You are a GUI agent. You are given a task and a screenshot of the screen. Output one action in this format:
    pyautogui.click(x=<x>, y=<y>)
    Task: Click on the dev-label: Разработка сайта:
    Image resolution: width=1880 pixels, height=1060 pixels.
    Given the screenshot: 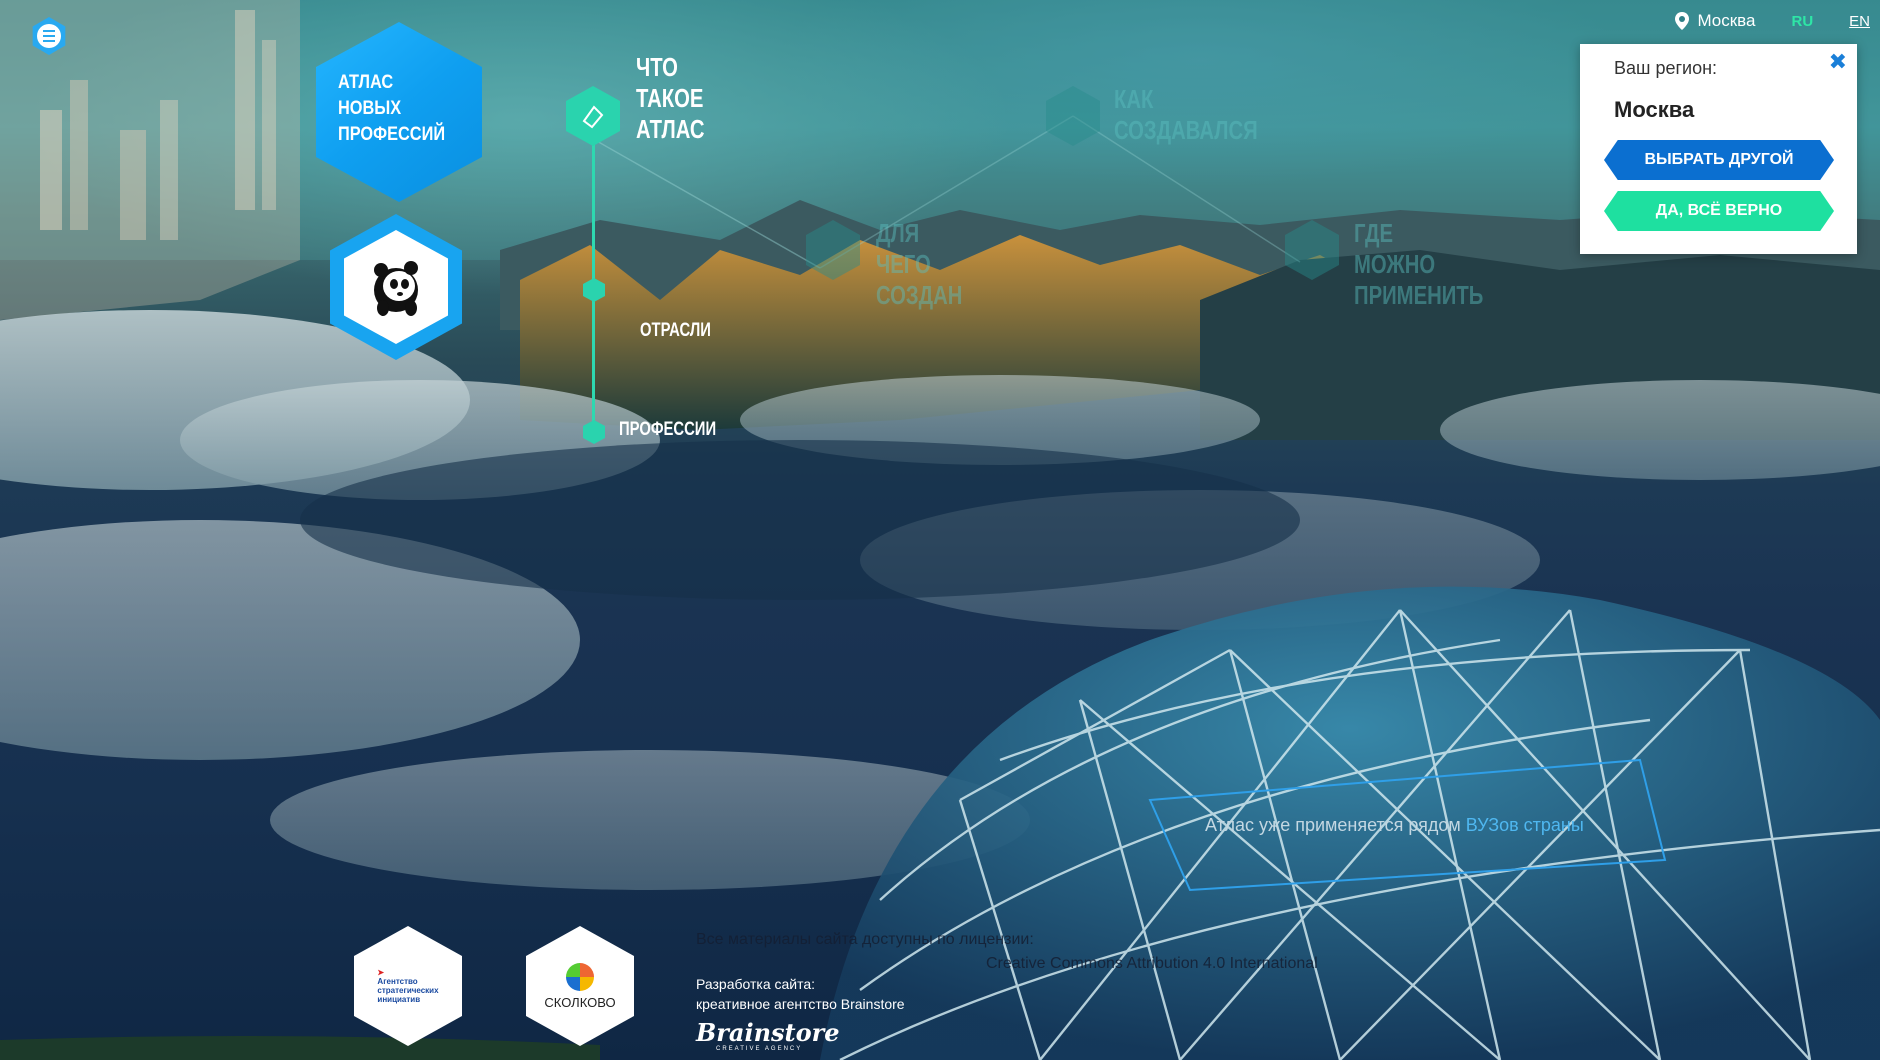 What is the action you would take?
    pyautogui.click(x=756, y=984)
    